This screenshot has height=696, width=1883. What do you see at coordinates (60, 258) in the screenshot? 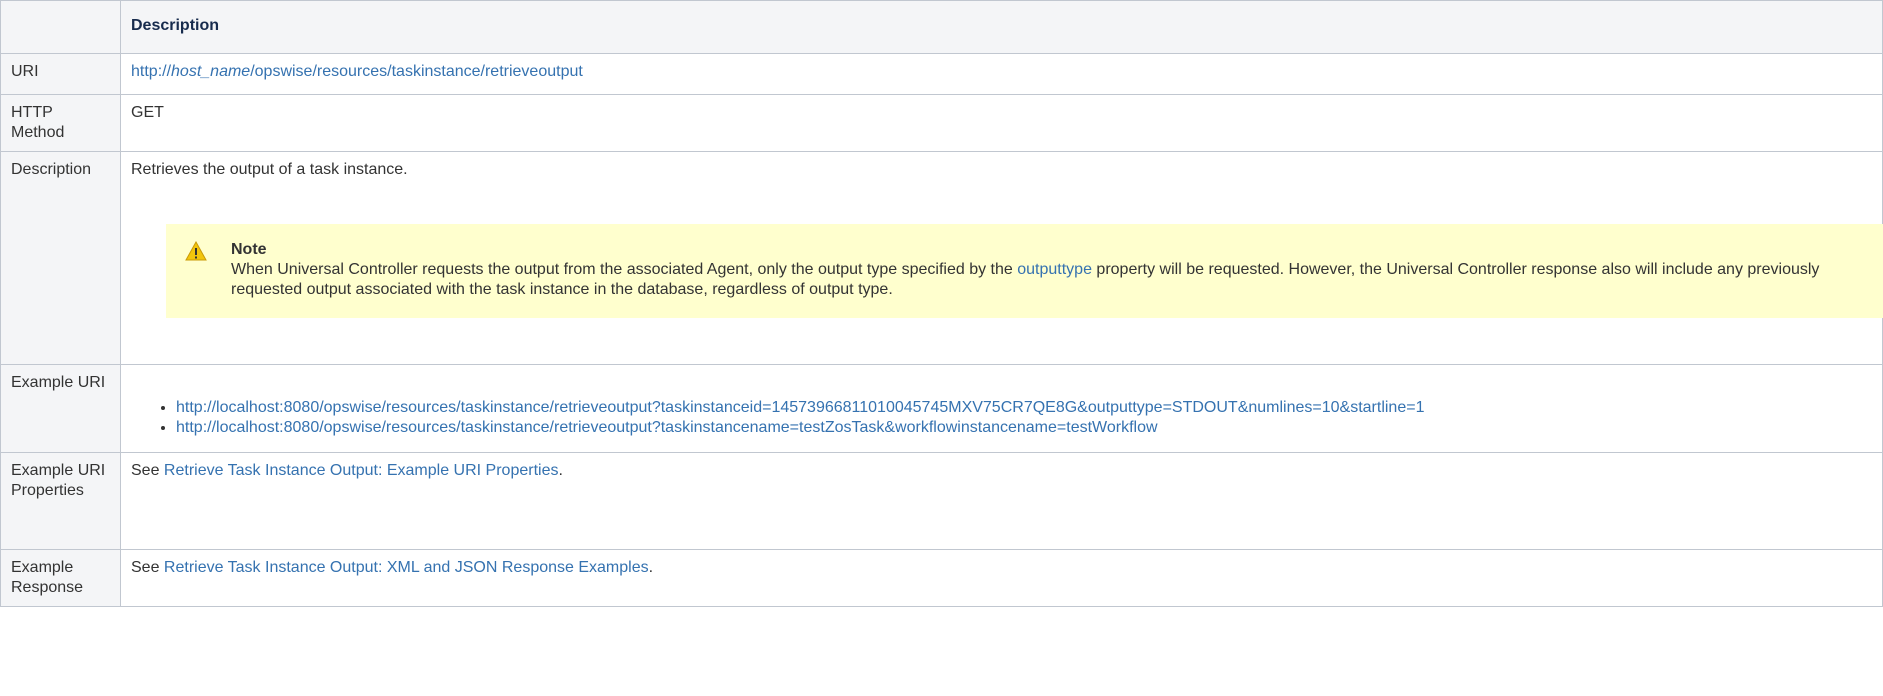
I see `row-label-description: Description` at bounding box center [60, 258].